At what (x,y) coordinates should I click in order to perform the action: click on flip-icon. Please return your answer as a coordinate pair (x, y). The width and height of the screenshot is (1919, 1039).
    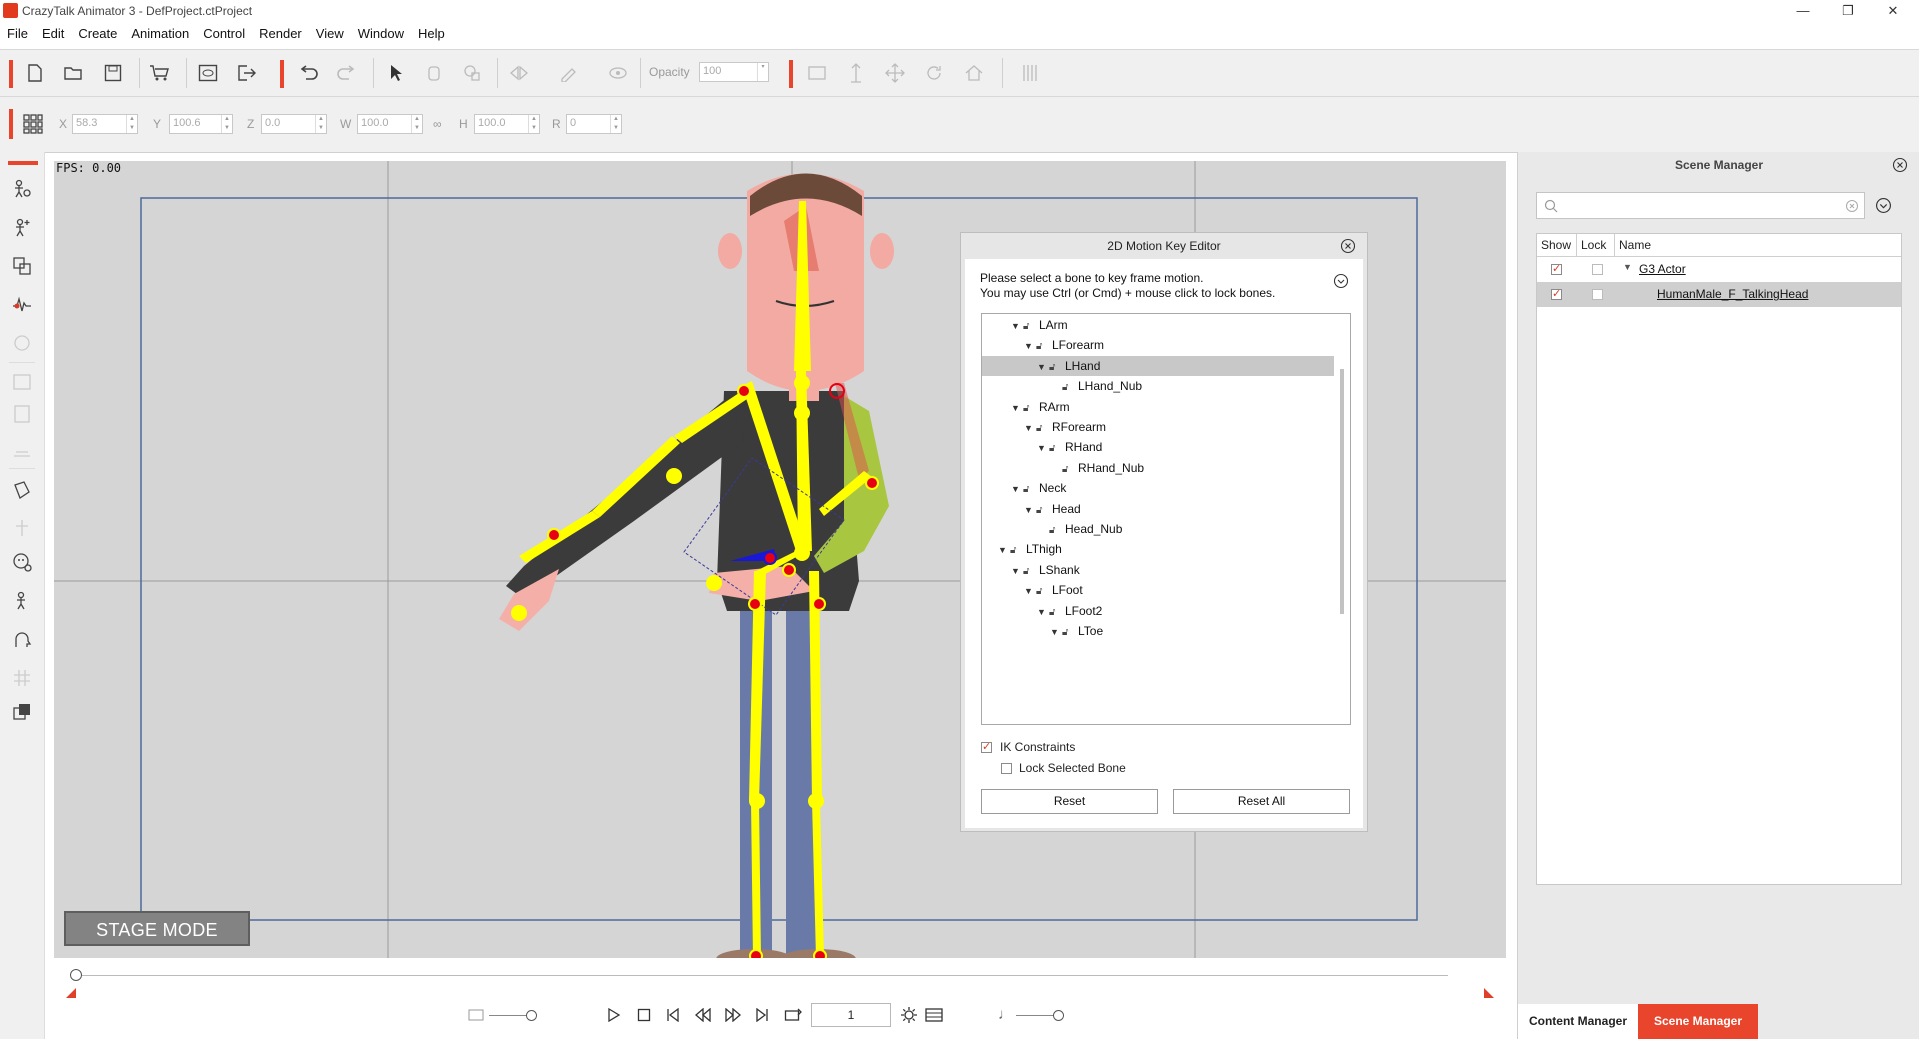
    Looking at the image, I should click on (519, 73).